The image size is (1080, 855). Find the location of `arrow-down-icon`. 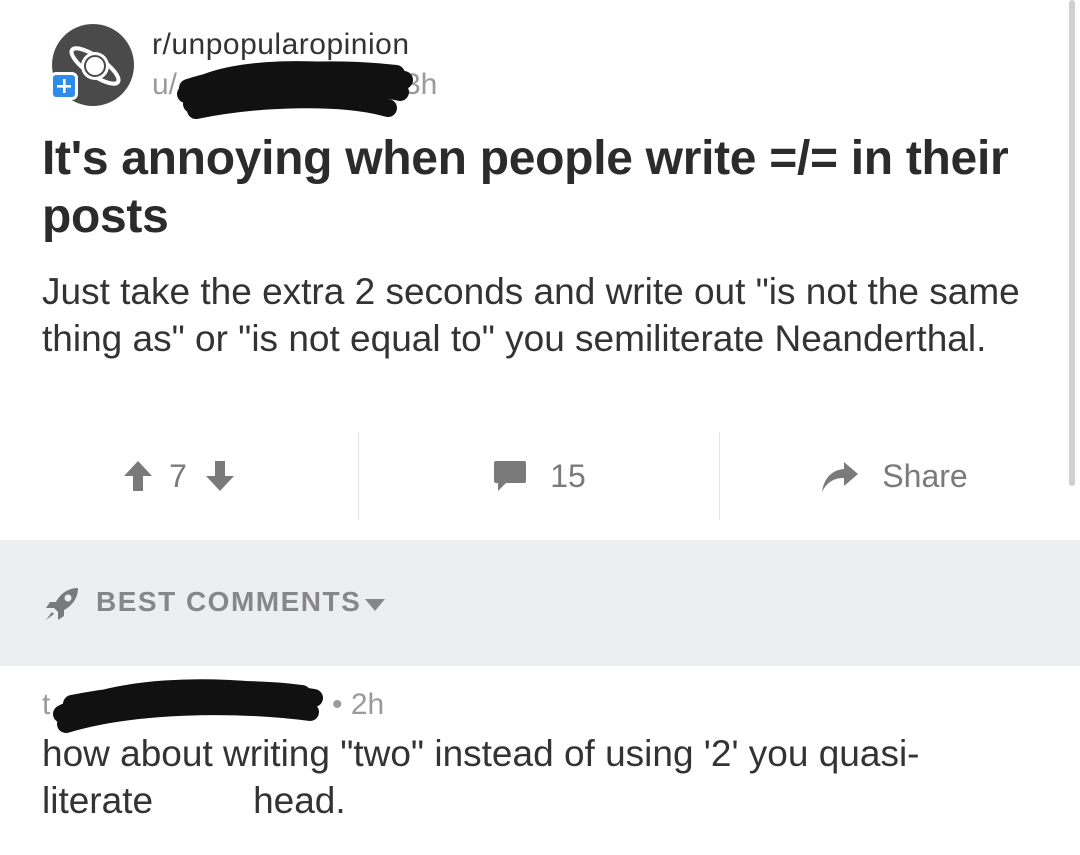

arrow-down-icon is located at coordinates (220, 476).